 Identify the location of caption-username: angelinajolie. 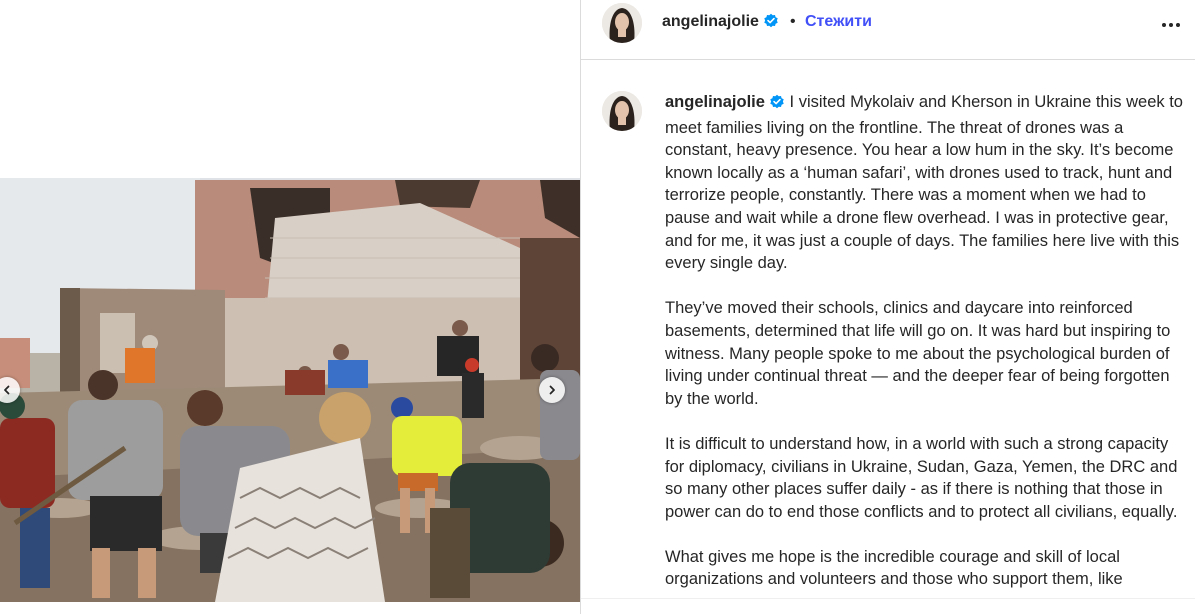
(715, 102).